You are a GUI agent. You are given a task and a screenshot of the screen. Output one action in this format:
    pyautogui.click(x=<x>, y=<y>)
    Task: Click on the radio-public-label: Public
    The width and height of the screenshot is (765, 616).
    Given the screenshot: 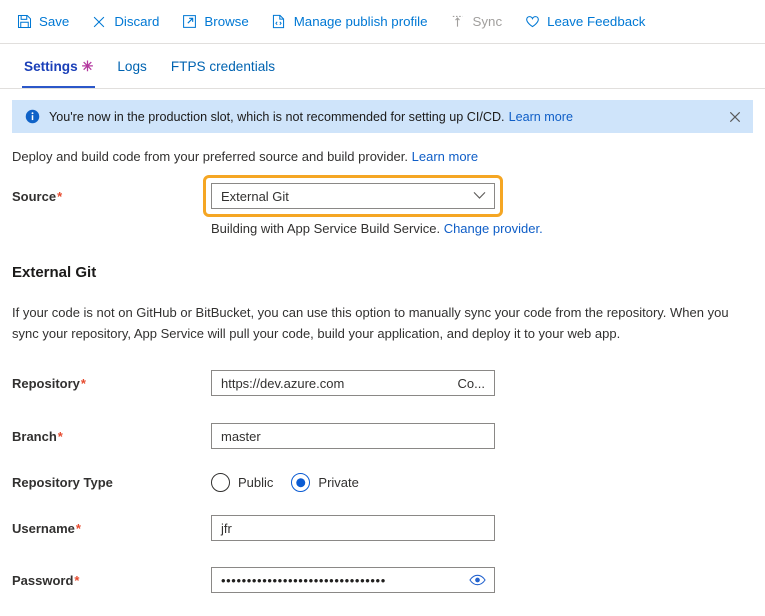 What is the action you would take?
    pyautogui.click(x=256, y=482)
    